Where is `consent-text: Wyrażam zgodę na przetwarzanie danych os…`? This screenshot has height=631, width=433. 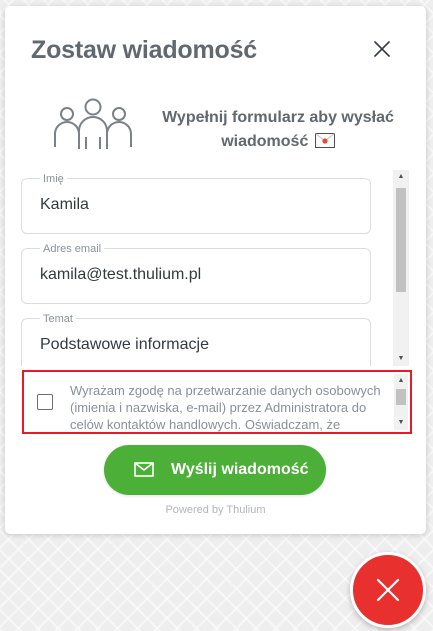
consent-text: Wyrażam zgodę na przetwarzanie danych os… is located at coordinates (225, 407).